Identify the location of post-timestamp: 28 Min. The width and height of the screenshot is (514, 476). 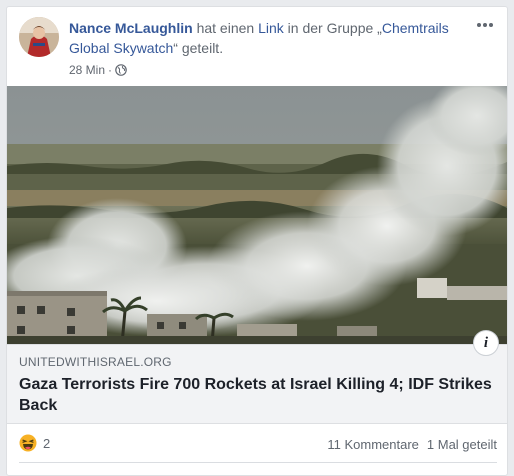
(87, 70).